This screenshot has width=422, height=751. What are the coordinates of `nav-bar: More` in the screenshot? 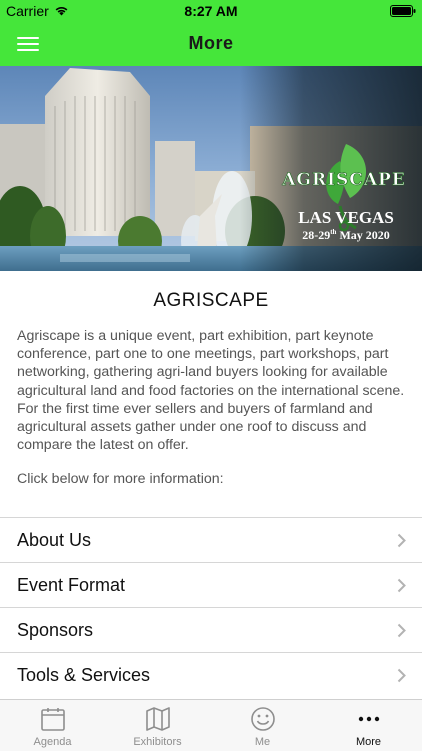 It's located at (211, 44).